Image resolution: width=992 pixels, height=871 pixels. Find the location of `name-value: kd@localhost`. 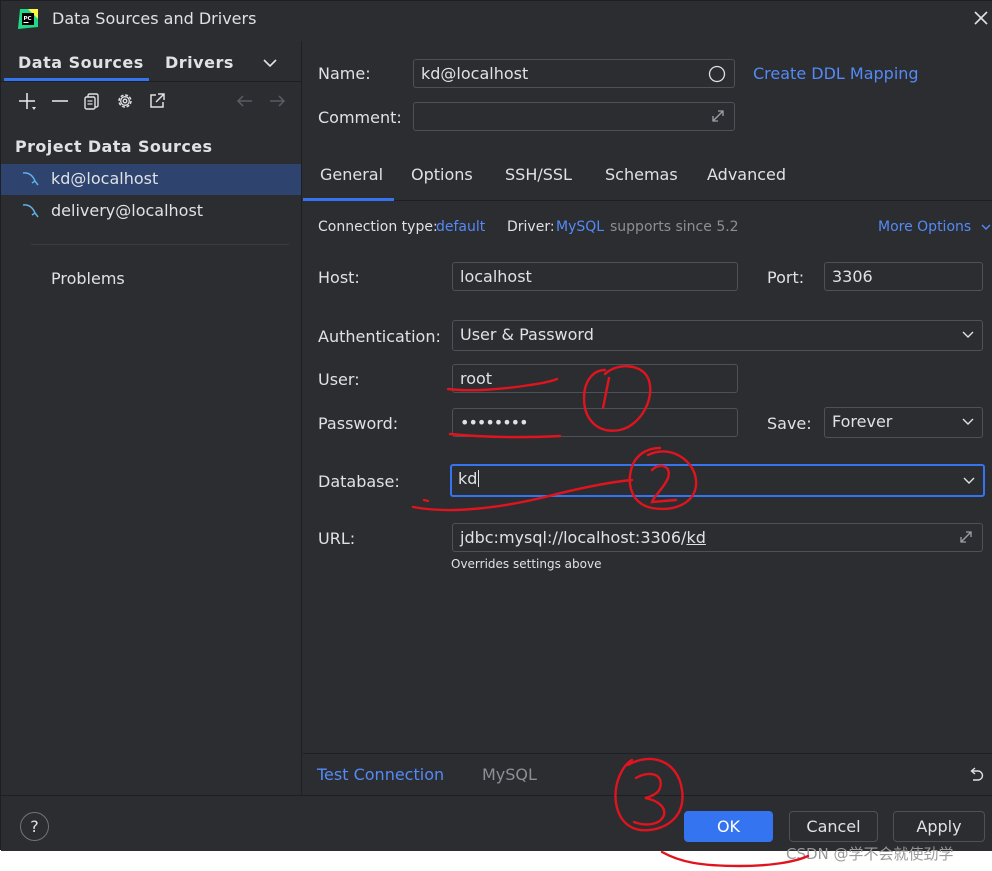

name-value: kd@localhost is located at coordinates (475, 73).